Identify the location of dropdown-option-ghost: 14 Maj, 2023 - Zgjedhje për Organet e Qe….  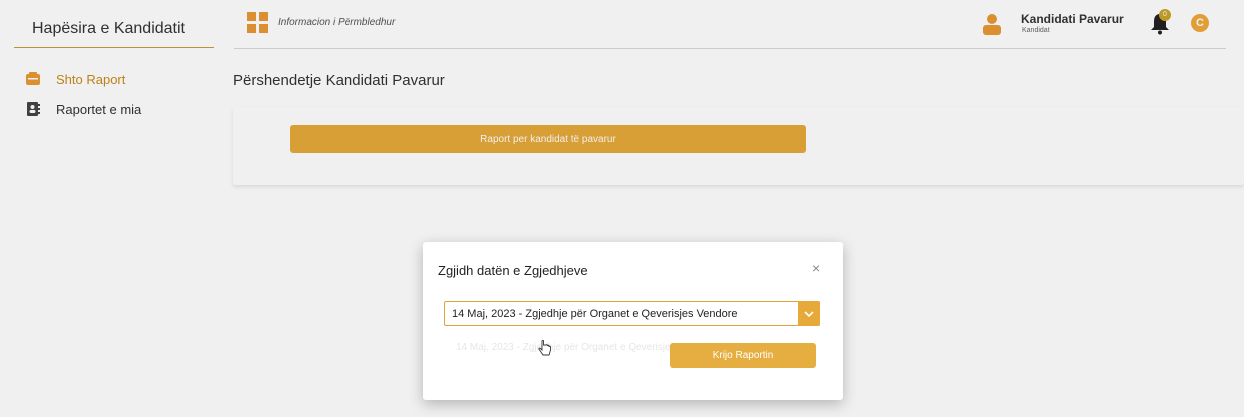
(569, 347).